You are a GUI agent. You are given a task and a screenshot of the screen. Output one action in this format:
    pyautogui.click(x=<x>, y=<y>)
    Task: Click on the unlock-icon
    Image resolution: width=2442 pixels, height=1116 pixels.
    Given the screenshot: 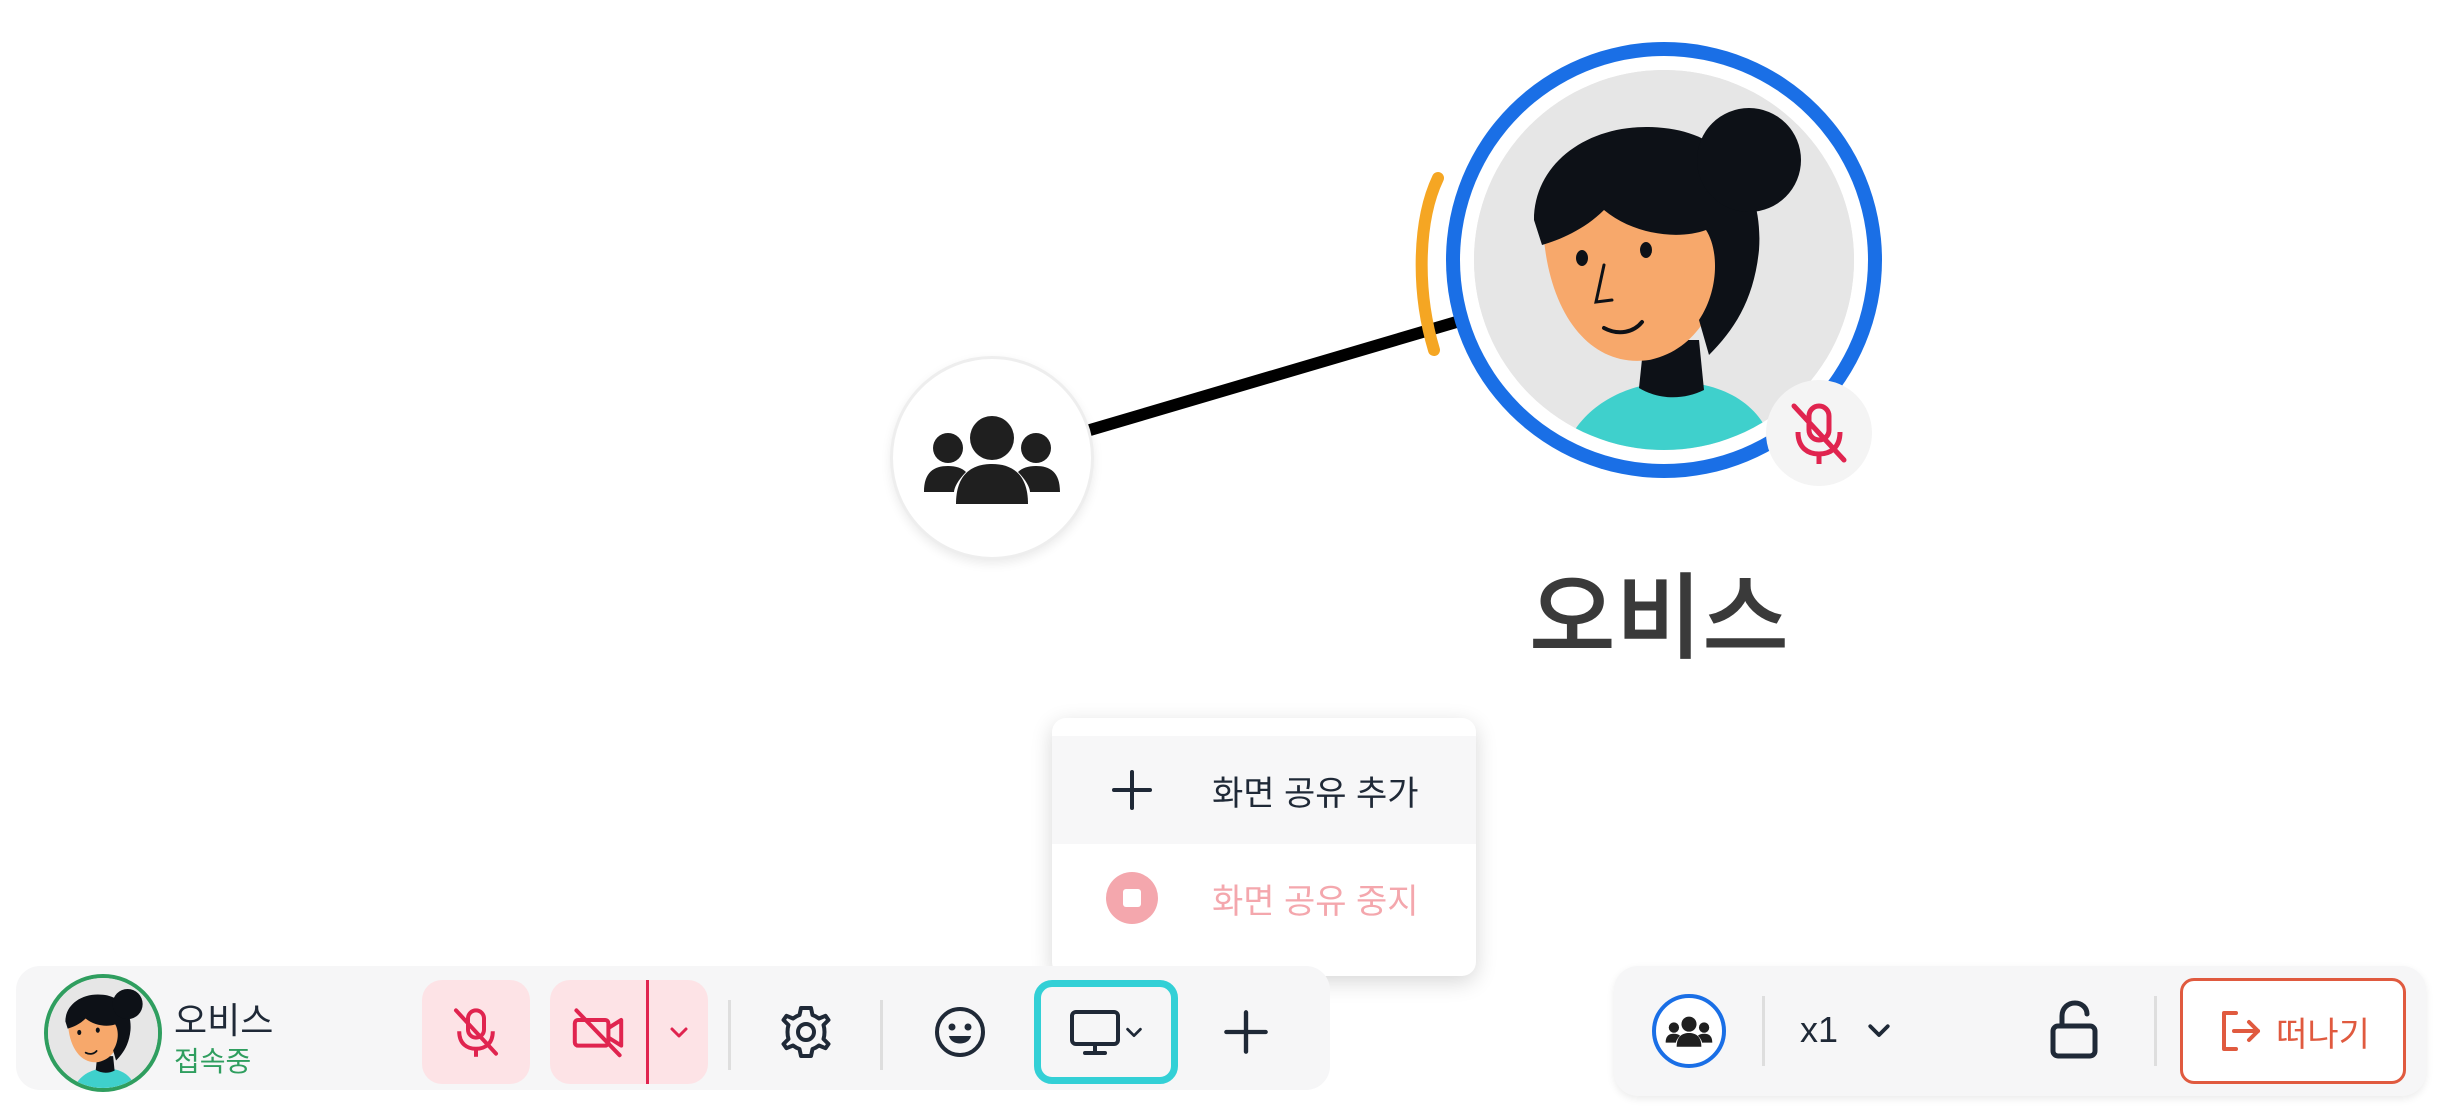 What is the action you would take?
    pyautogui.click(x=2074, y=1029)
    